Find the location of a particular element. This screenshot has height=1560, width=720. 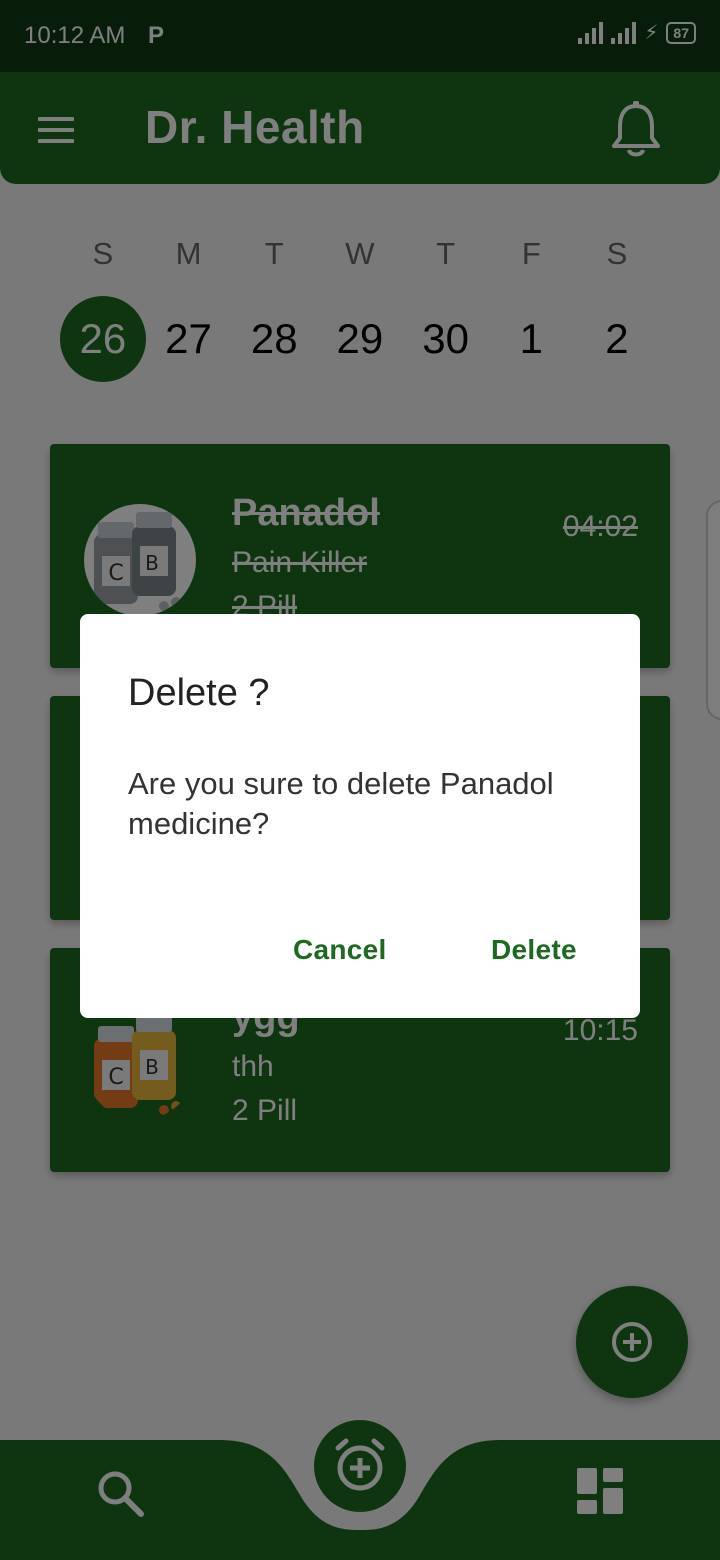

dialog-title: Delete ? is located at coordinates (199, 693).